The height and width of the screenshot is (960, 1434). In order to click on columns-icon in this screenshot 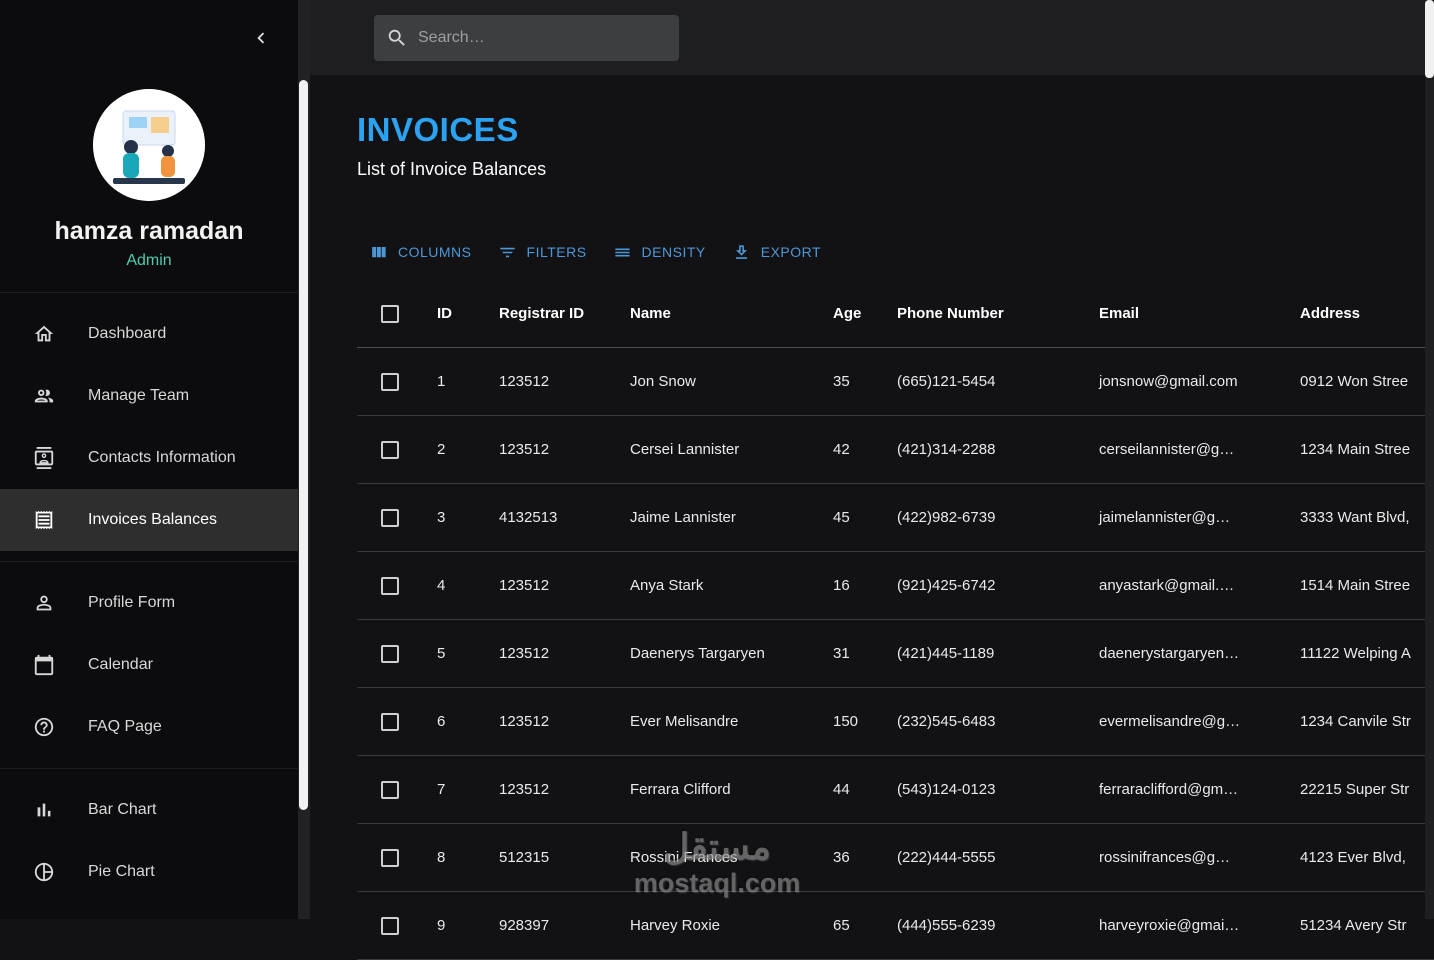, I will do `click(379, 251)`.